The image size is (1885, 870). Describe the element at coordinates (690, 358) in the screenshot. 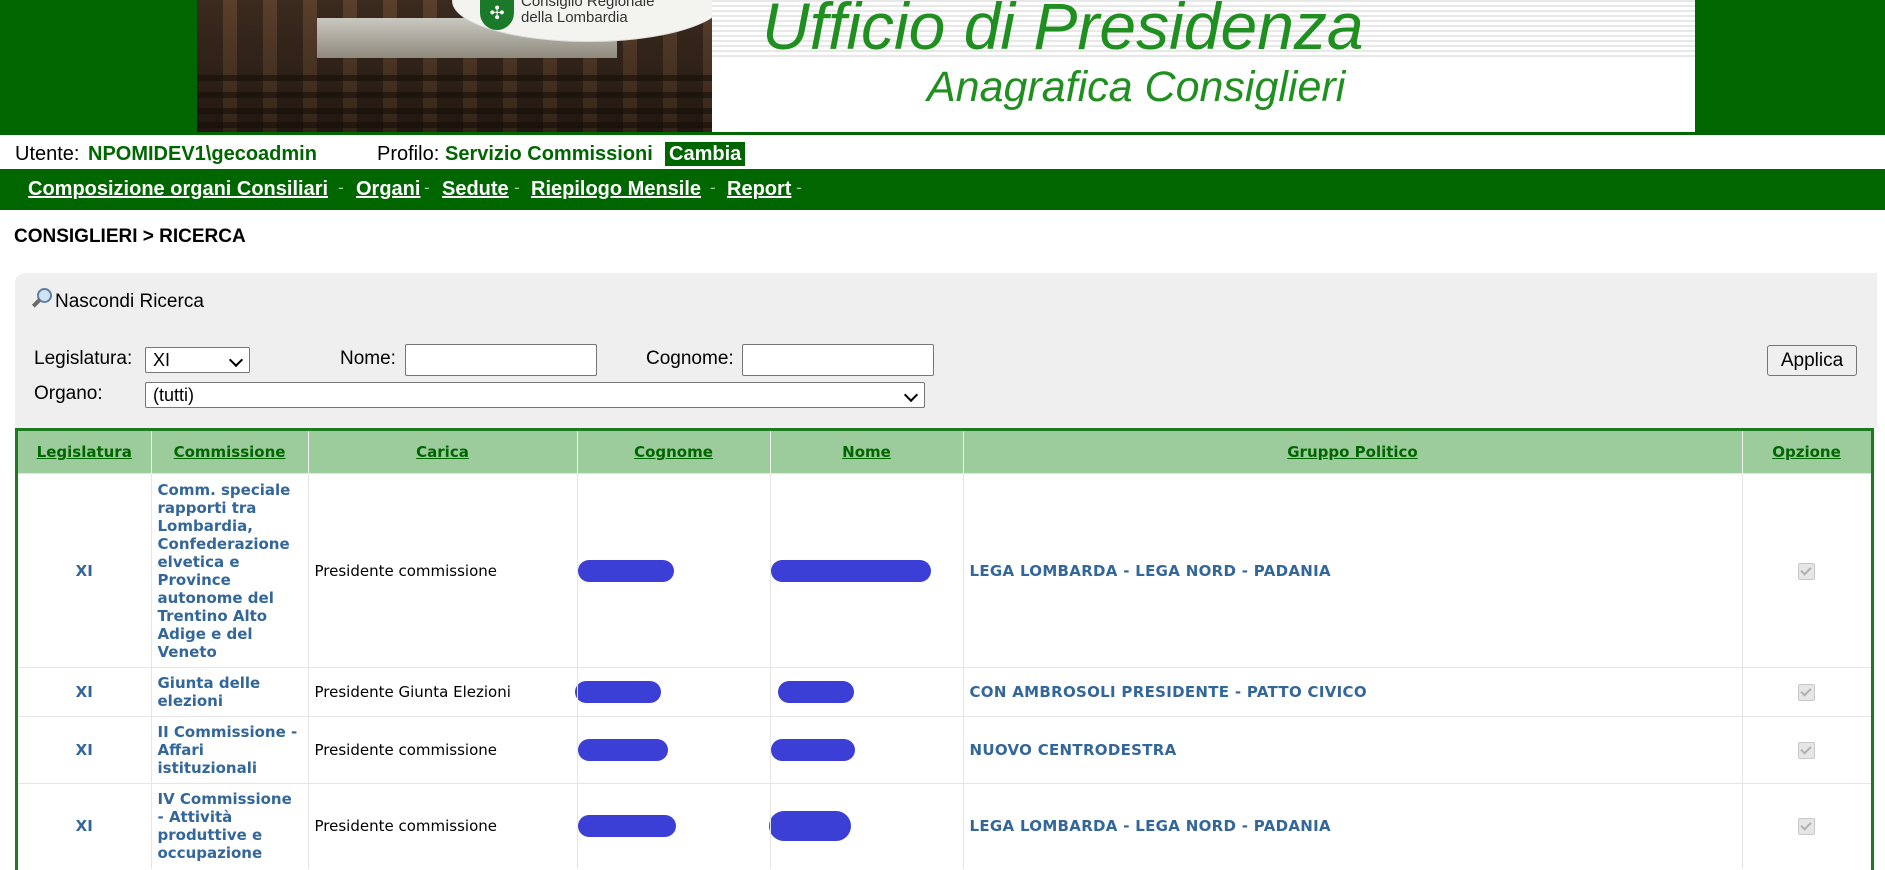

I see `cognome-label: Cognome:` at that location.